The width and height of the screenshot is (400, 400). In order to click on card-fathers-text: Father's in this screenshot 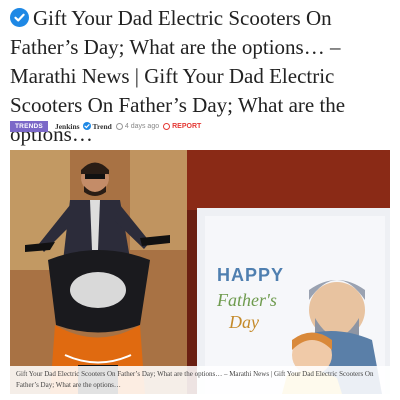, I will do `click(247, 300)`.